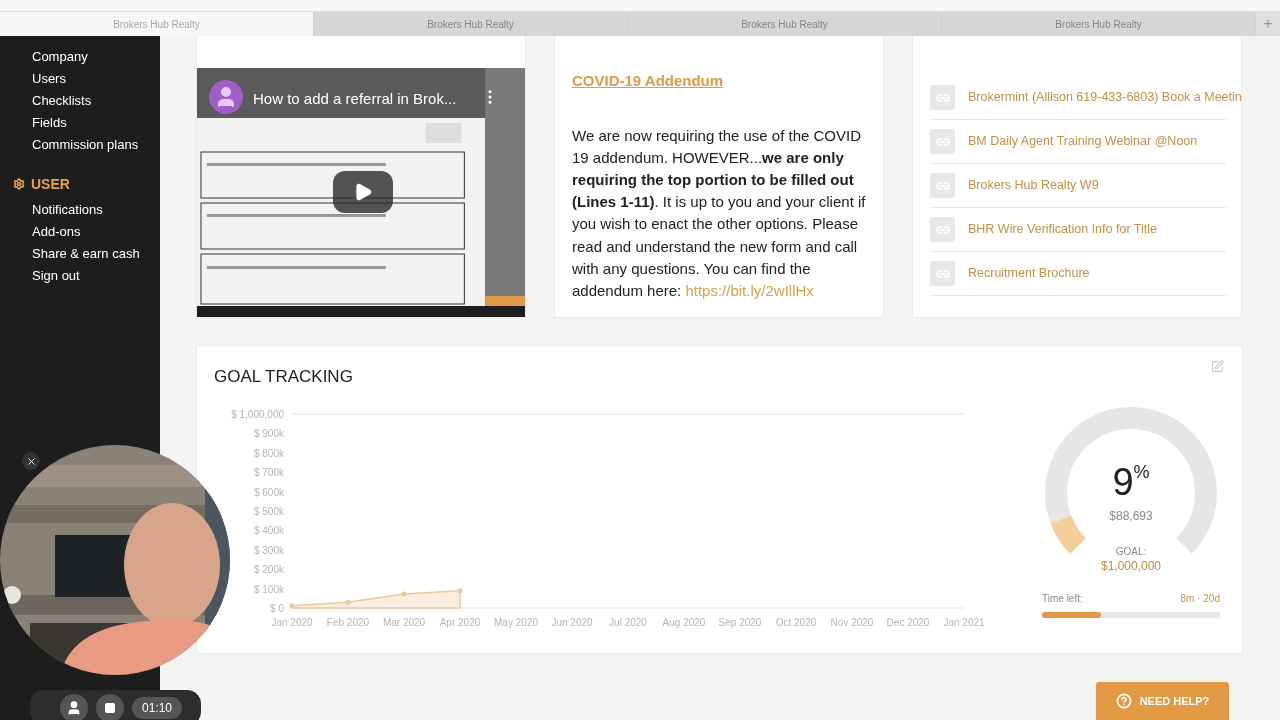  Describe the element at coordinates (80, 79) in the screenshot. I see `sidebar-item: Users` at that location.